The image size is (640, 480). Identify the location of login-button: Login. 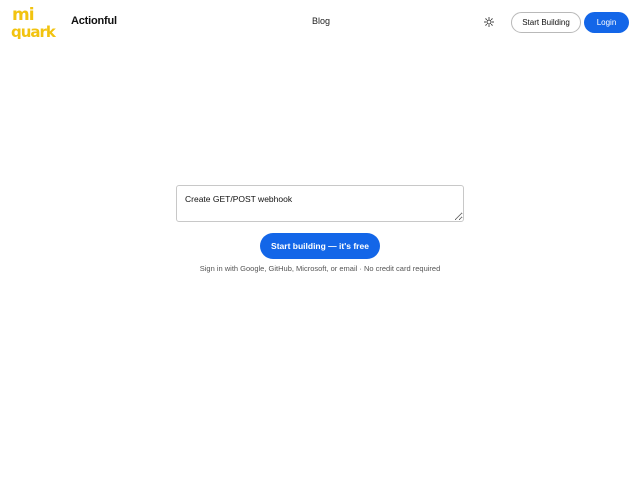
(606, 22).